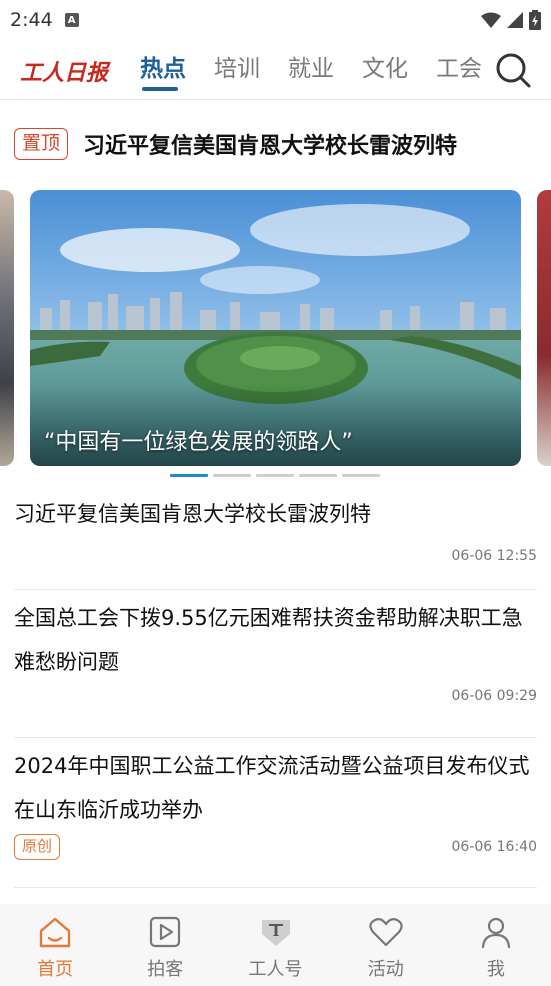  What do you see at coordinates (275, 696) in the screenshot?
I see `news-meta: 06-06 09:29` at bounding box center [275, 696].